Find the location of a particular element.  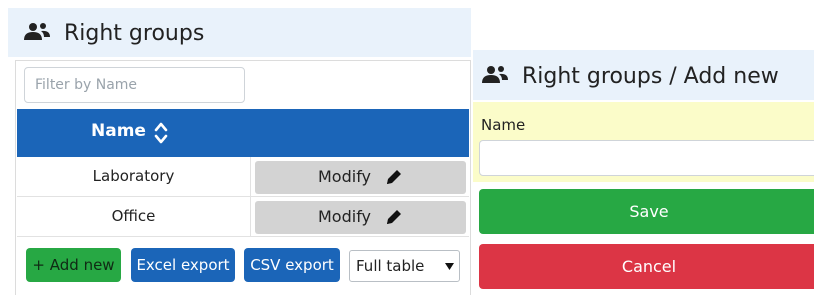

export-scope-select: Full table is located at coordinates (404, 266).